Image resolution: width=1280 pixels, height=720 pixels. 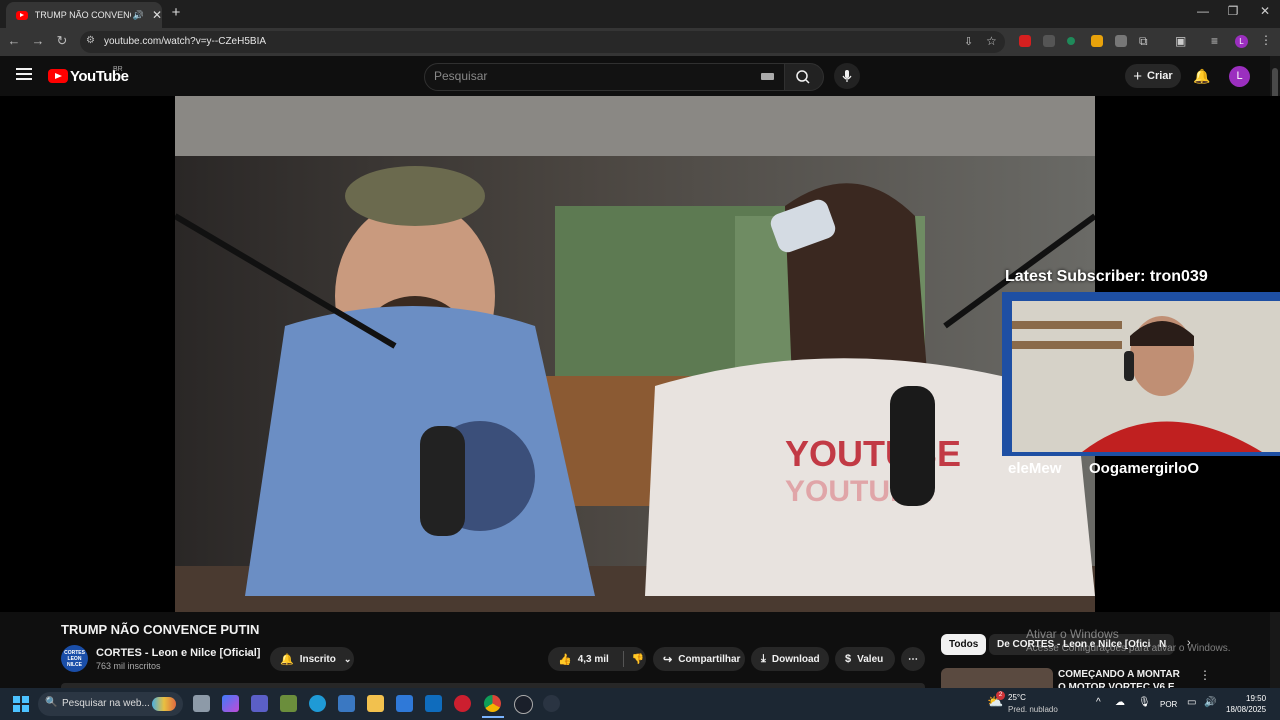 I want to click on copilot-icon, so click(x=230, y=703).